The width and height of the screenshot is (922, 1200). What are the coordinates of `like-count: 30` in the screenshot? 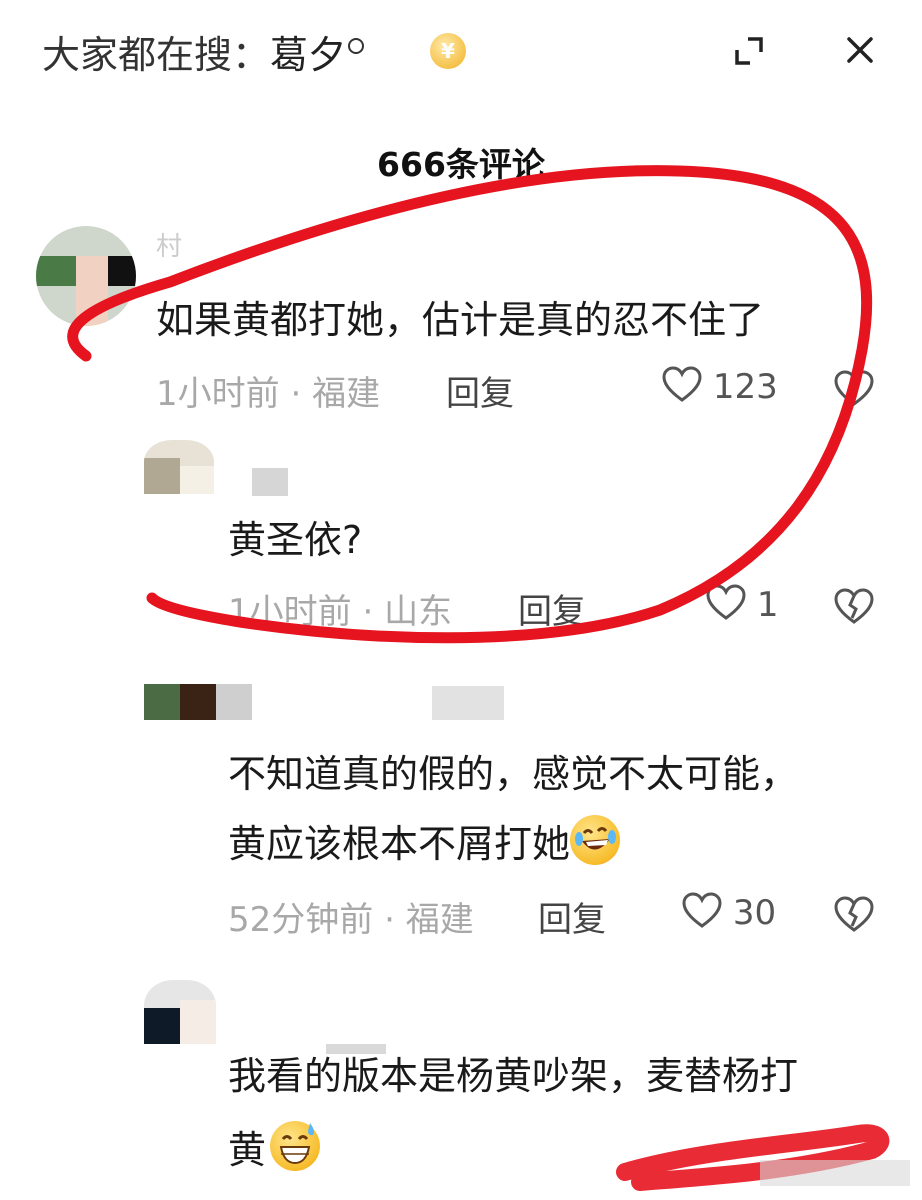 It's located at (754, 913).